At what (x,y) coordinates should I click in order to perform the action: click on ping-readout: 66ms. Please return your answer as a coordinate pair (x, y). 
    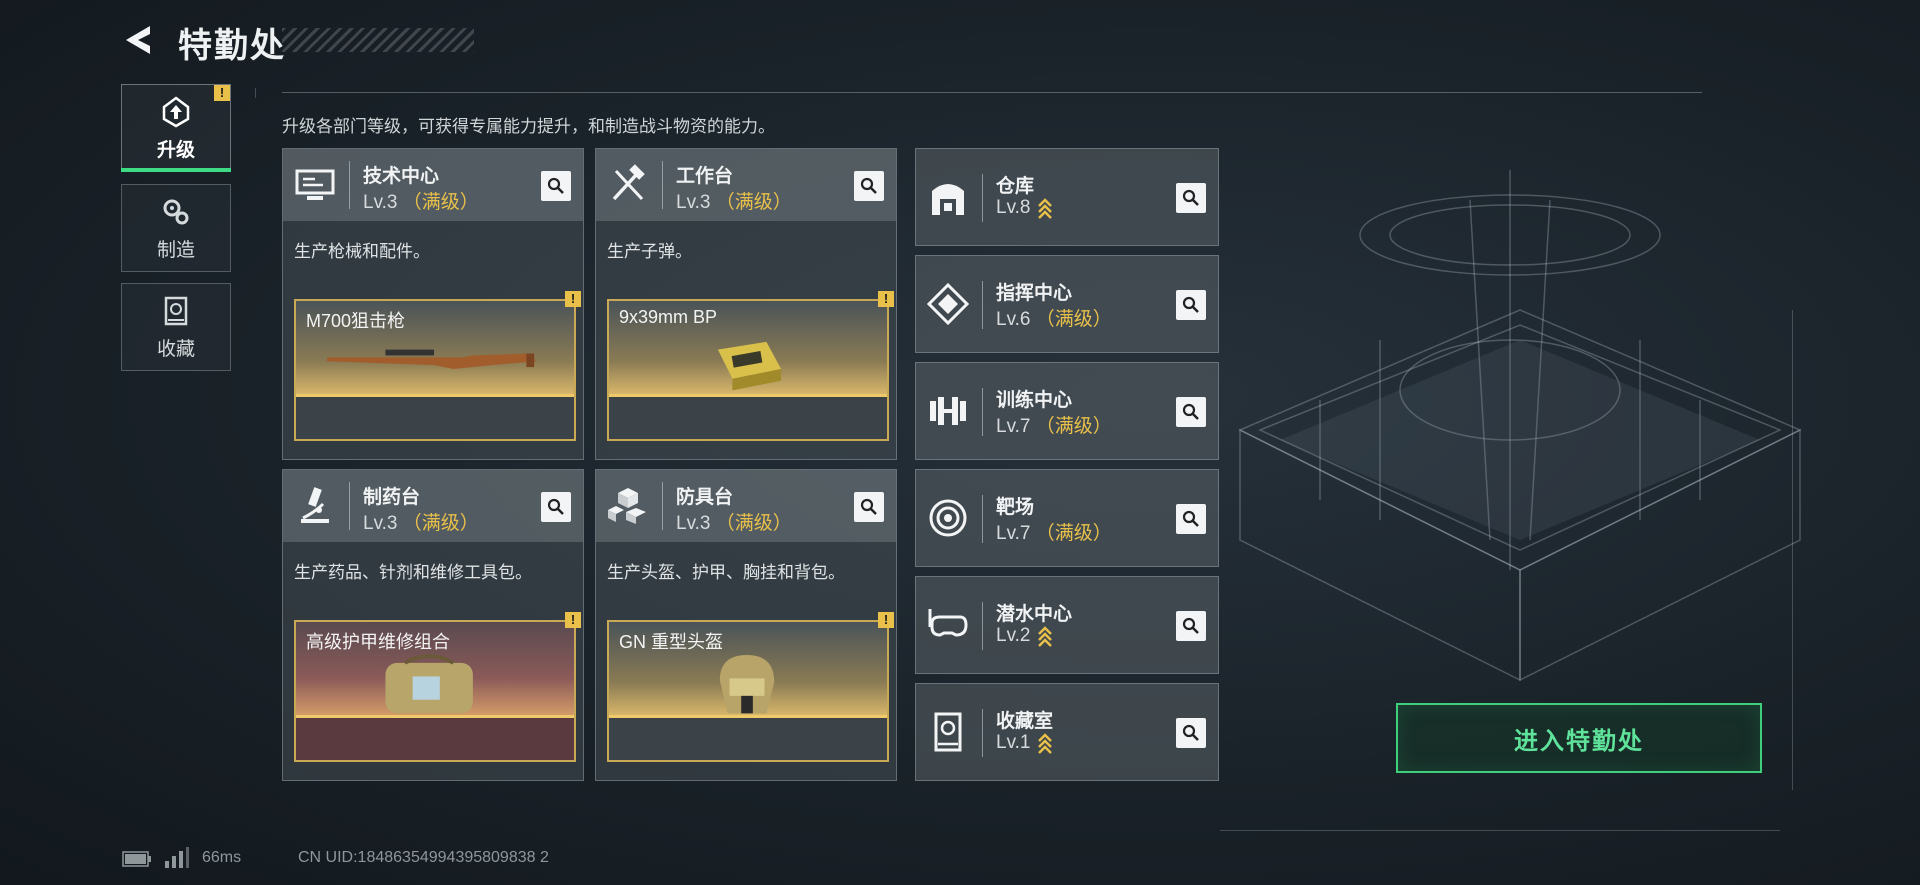
    Looking at the image, I should click on (222, 857).